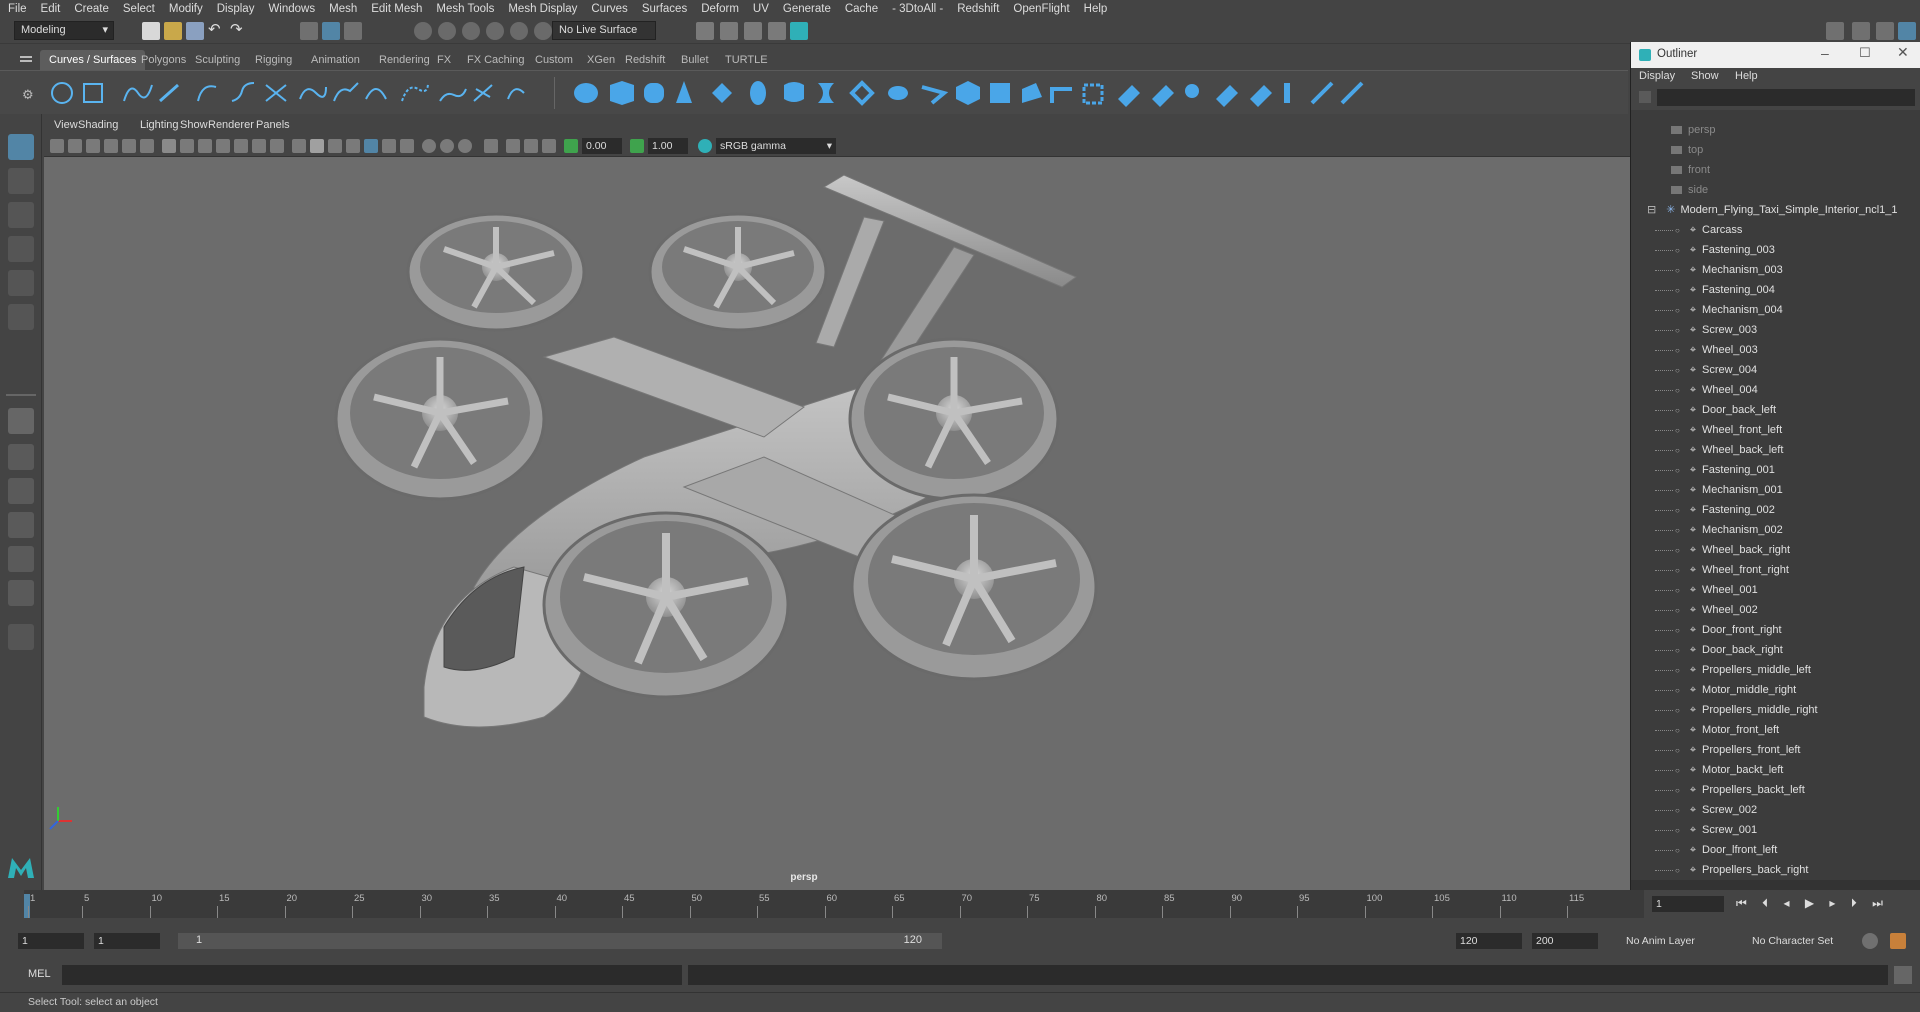  I want to click on bookmark-icon, so click(93, 146).